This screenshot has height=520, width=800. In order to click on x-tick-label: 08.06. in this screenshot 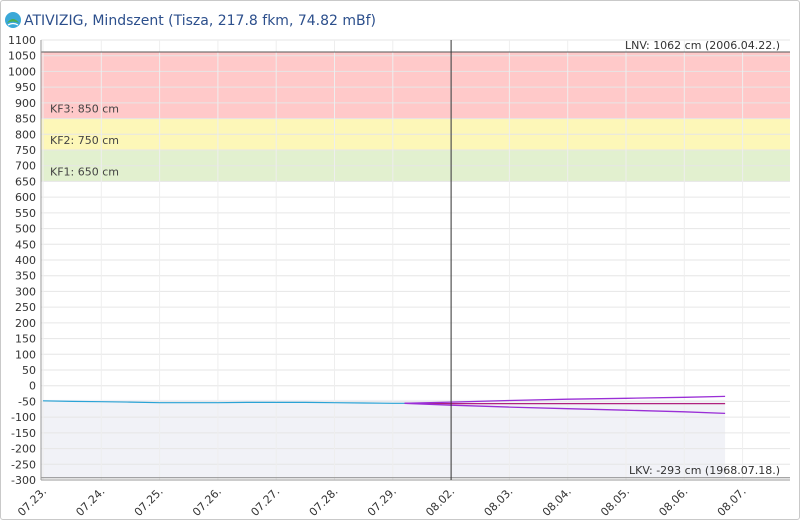, I will do `click(673, 502)`.